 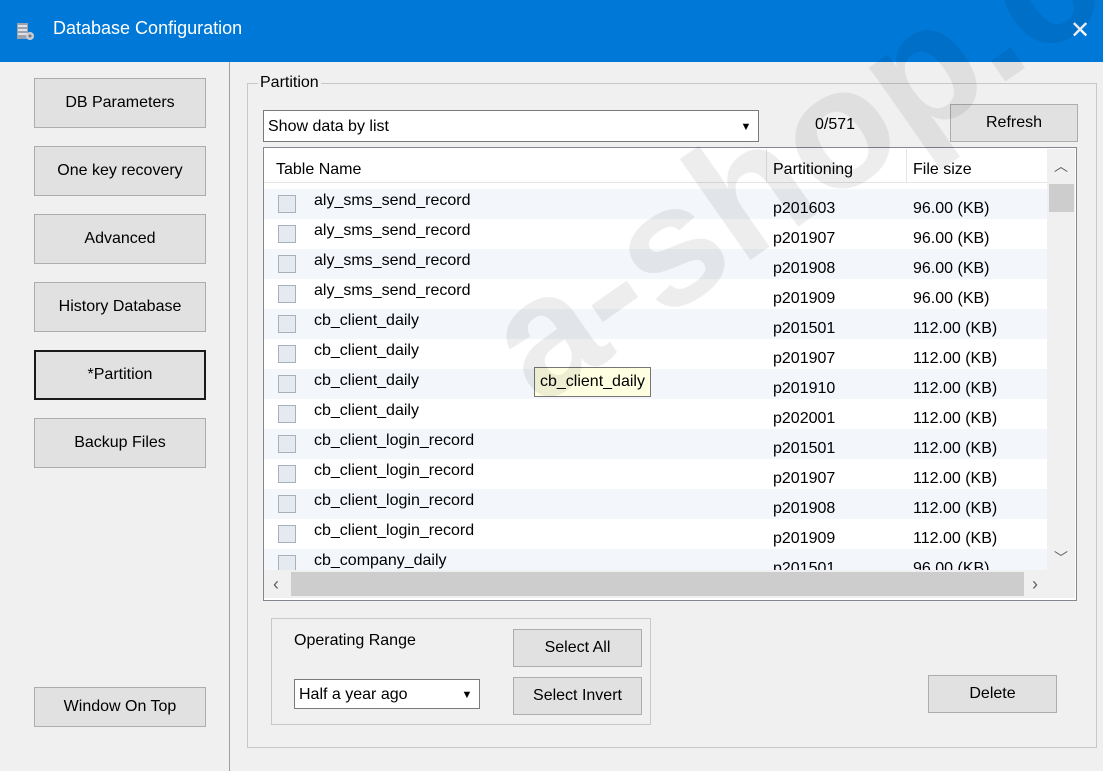 What do you see at coordinates (655, 182) in the screenshot?
I see `header-divider` at bounding box center [655, 182].